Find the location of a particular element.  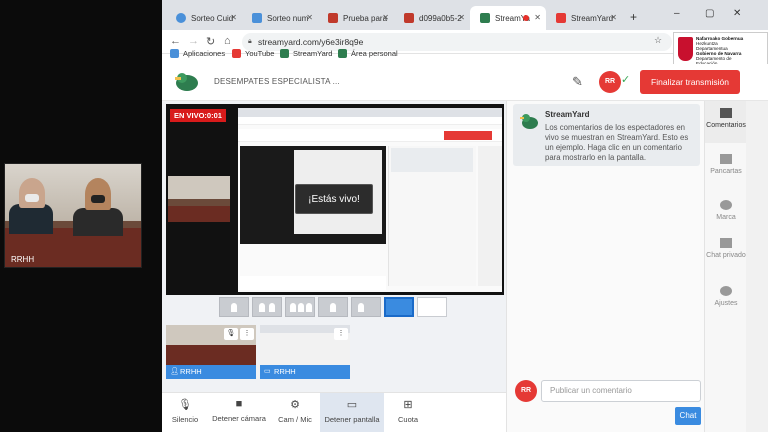

moodle-icon is located at coordinates (342, 53).